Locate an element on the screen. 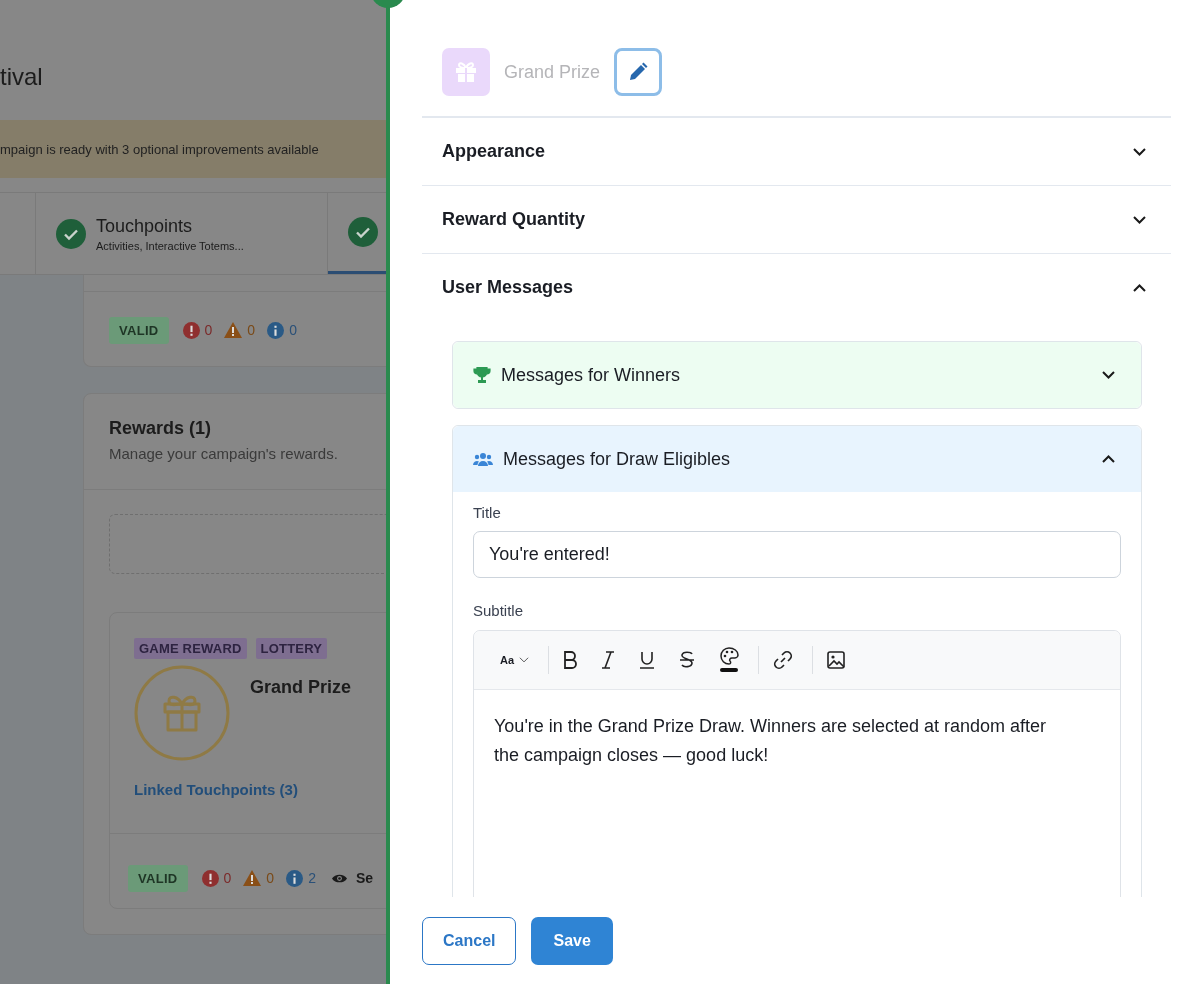 This screenshot has width=1200, height=984. message-group-header: Messages for Winners is located at coordinates (797, 375).